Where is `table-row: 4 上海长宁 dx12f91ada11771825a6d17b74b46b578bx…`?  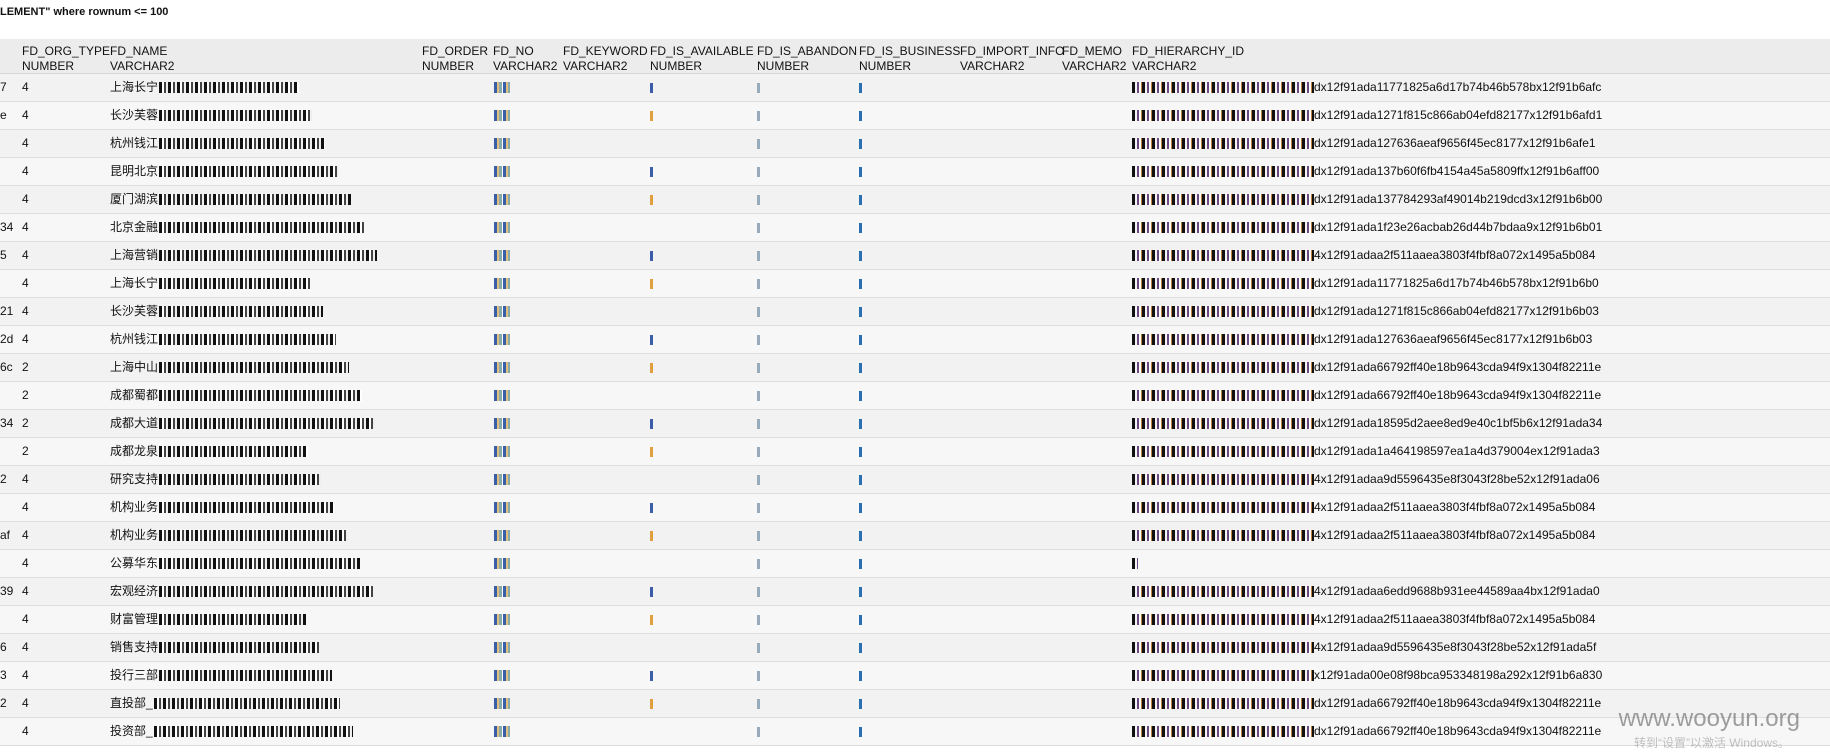
table-row: 4 上海长宁 dx12f91ada11771825a6d17b74b46b578bx… is located at coordinates (915, 284).